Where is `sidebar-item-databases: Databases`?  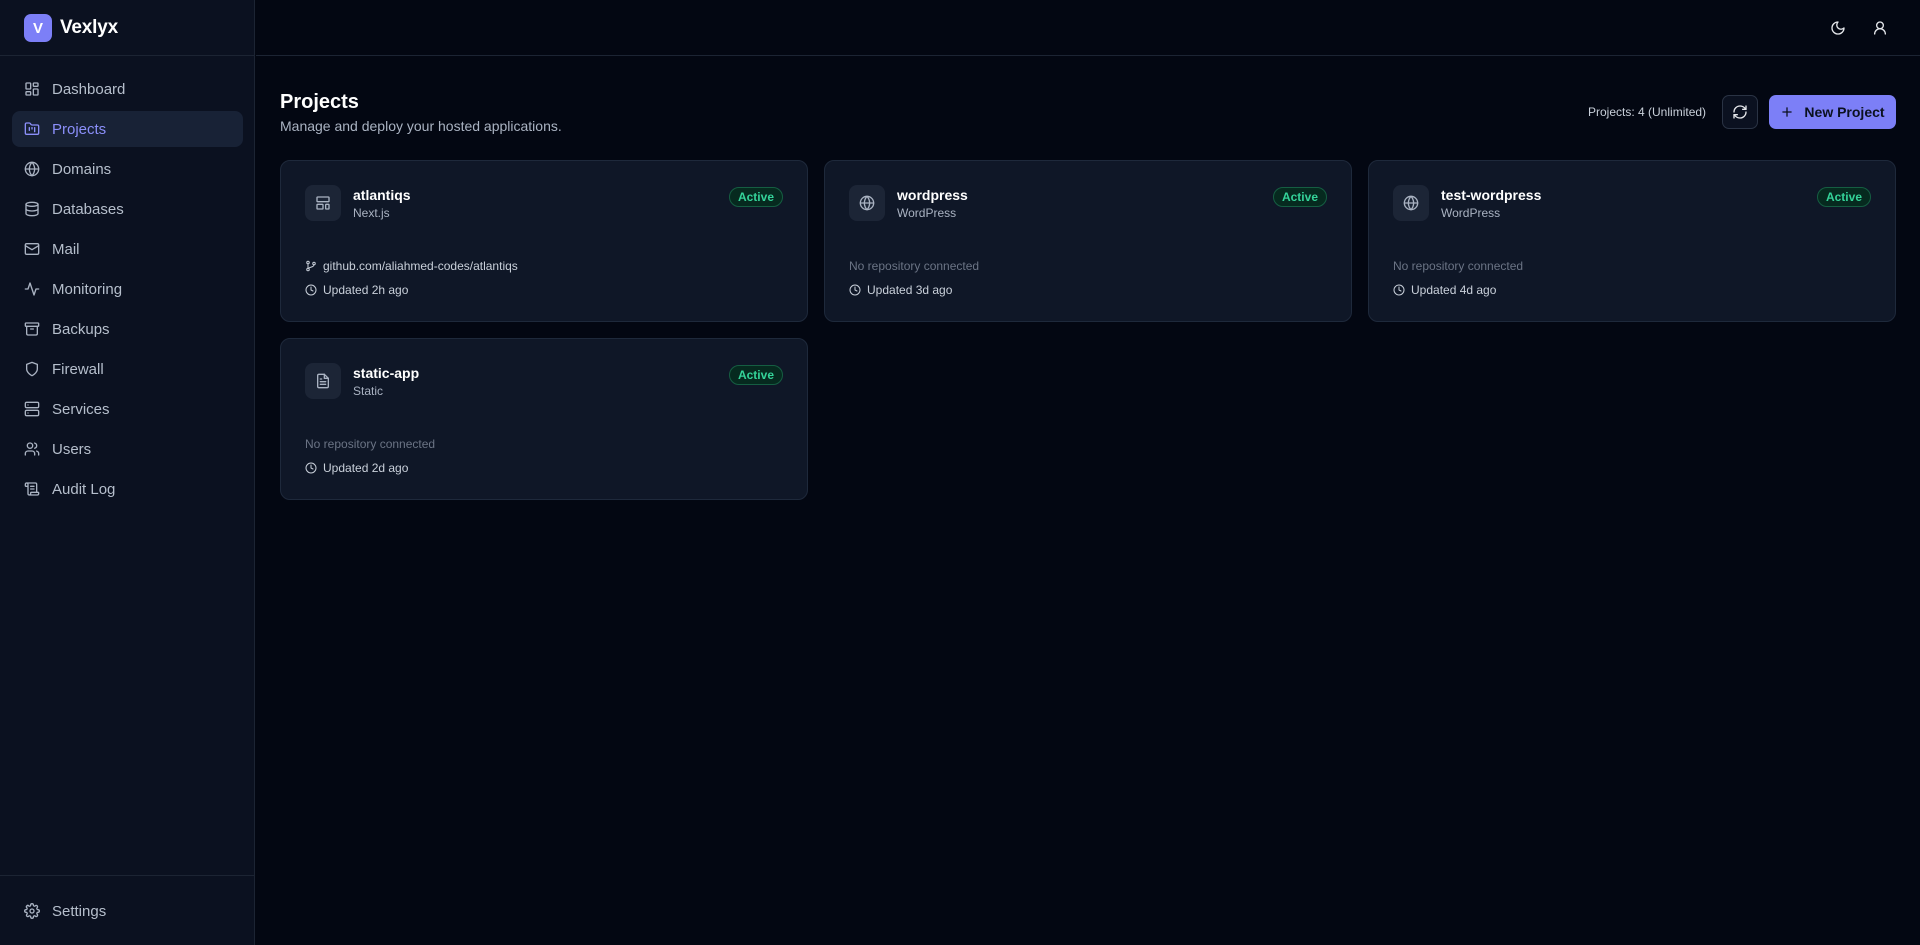 sidebar-item-databases: Databases is located at coordinates (127, 209).